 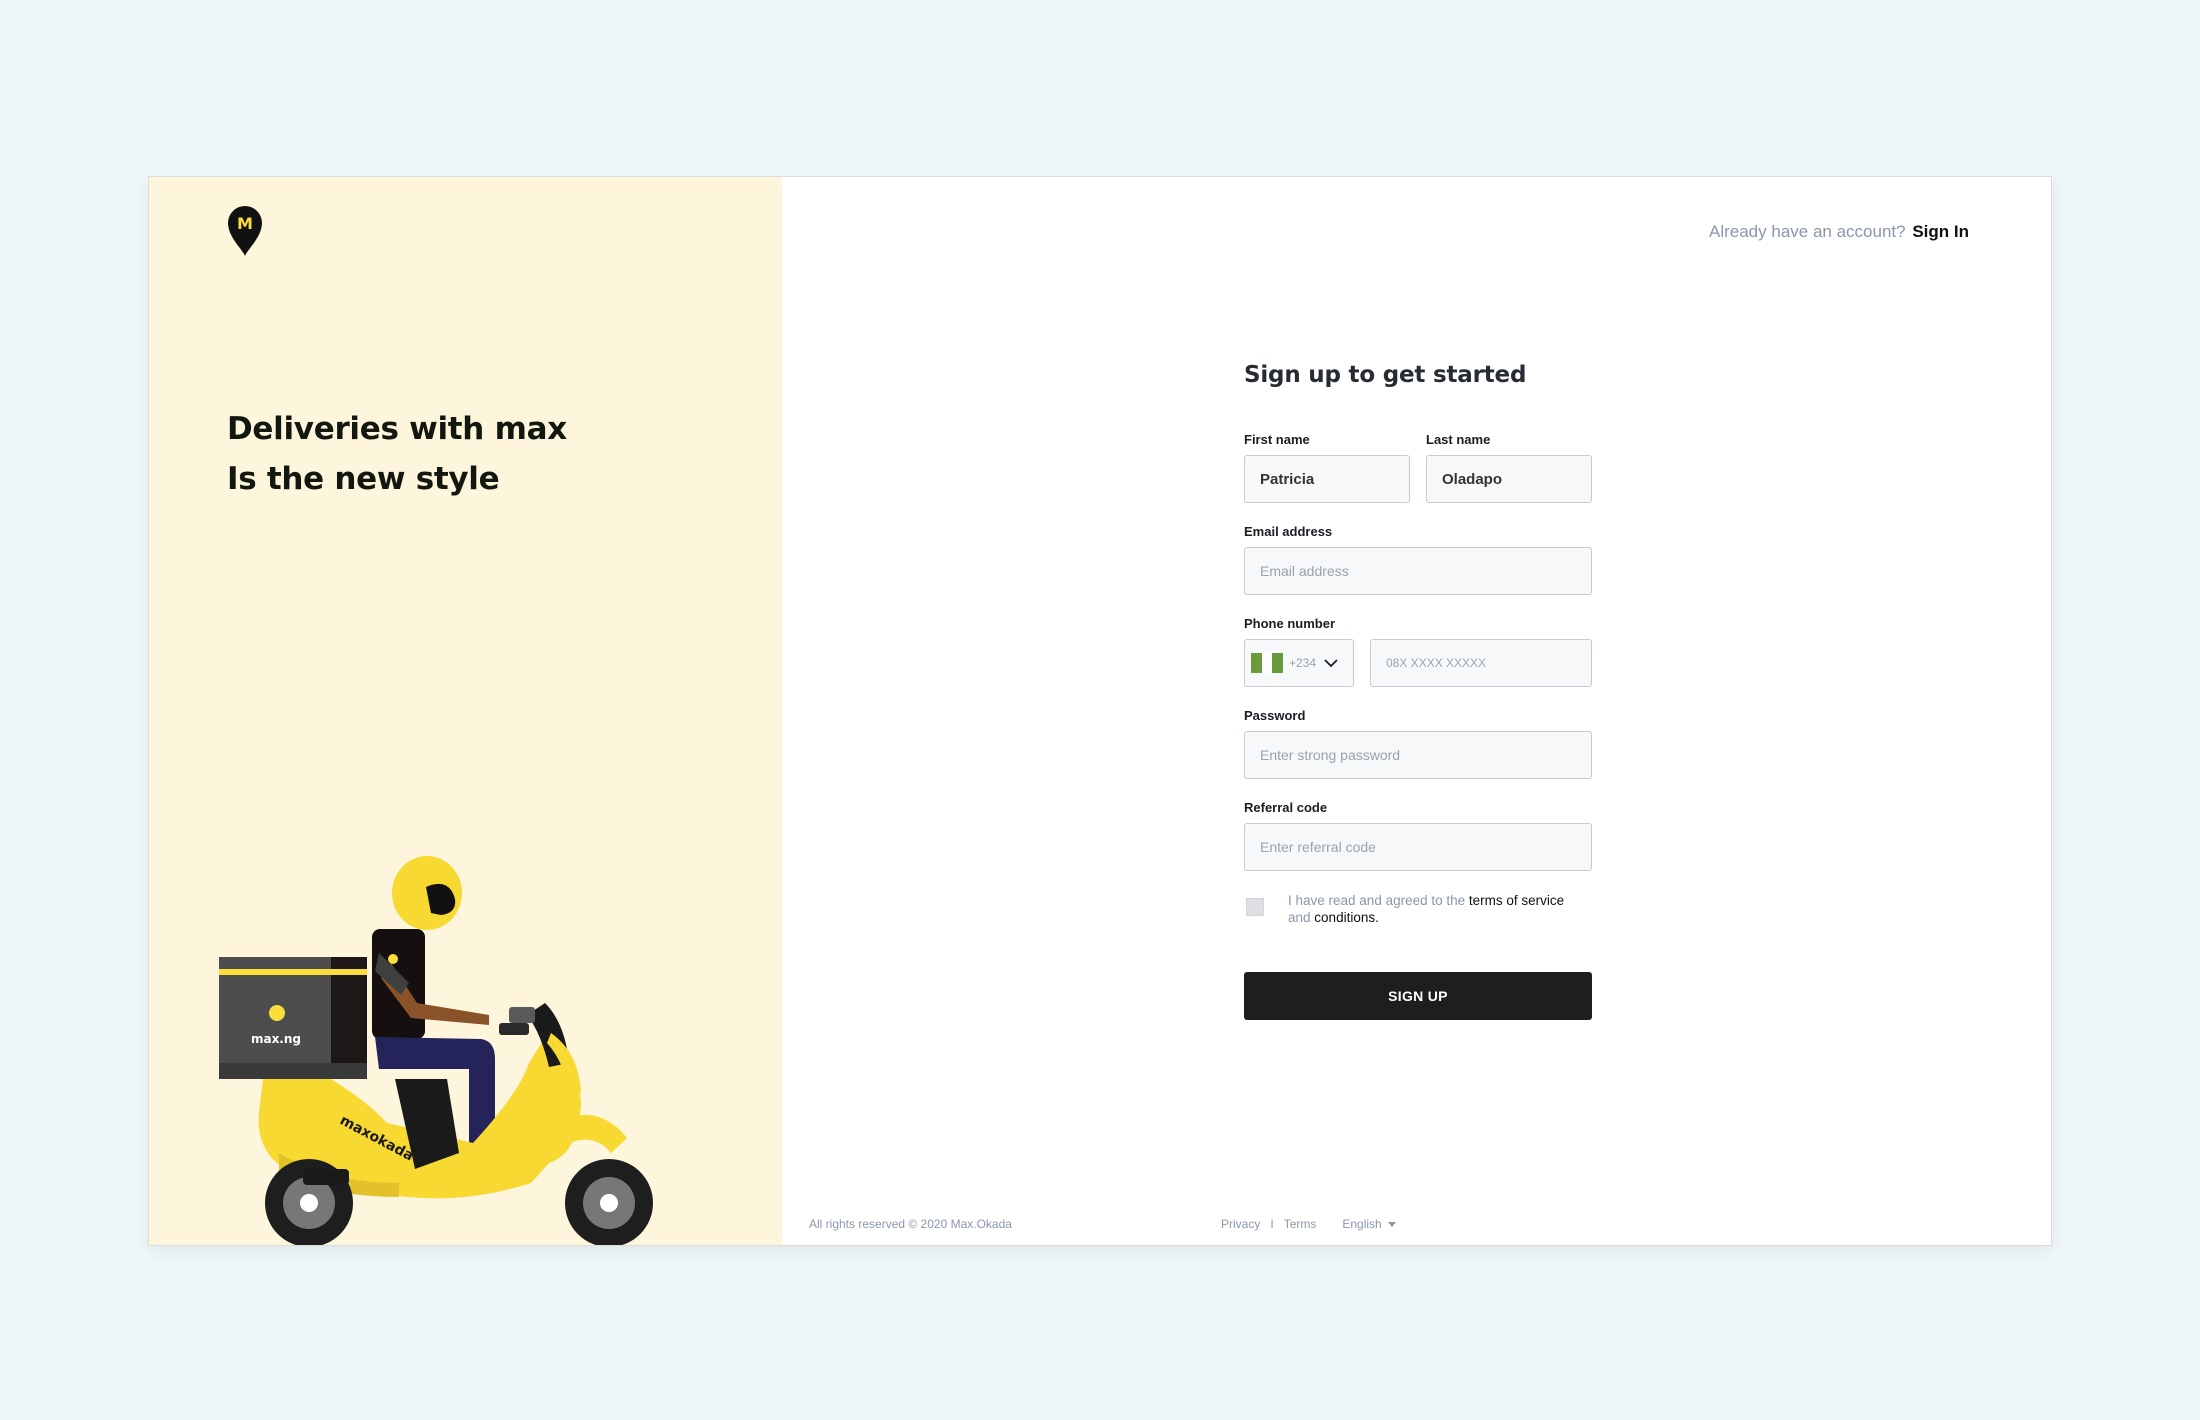 I want to click on first-name-input, so click(x=1327, y=479).